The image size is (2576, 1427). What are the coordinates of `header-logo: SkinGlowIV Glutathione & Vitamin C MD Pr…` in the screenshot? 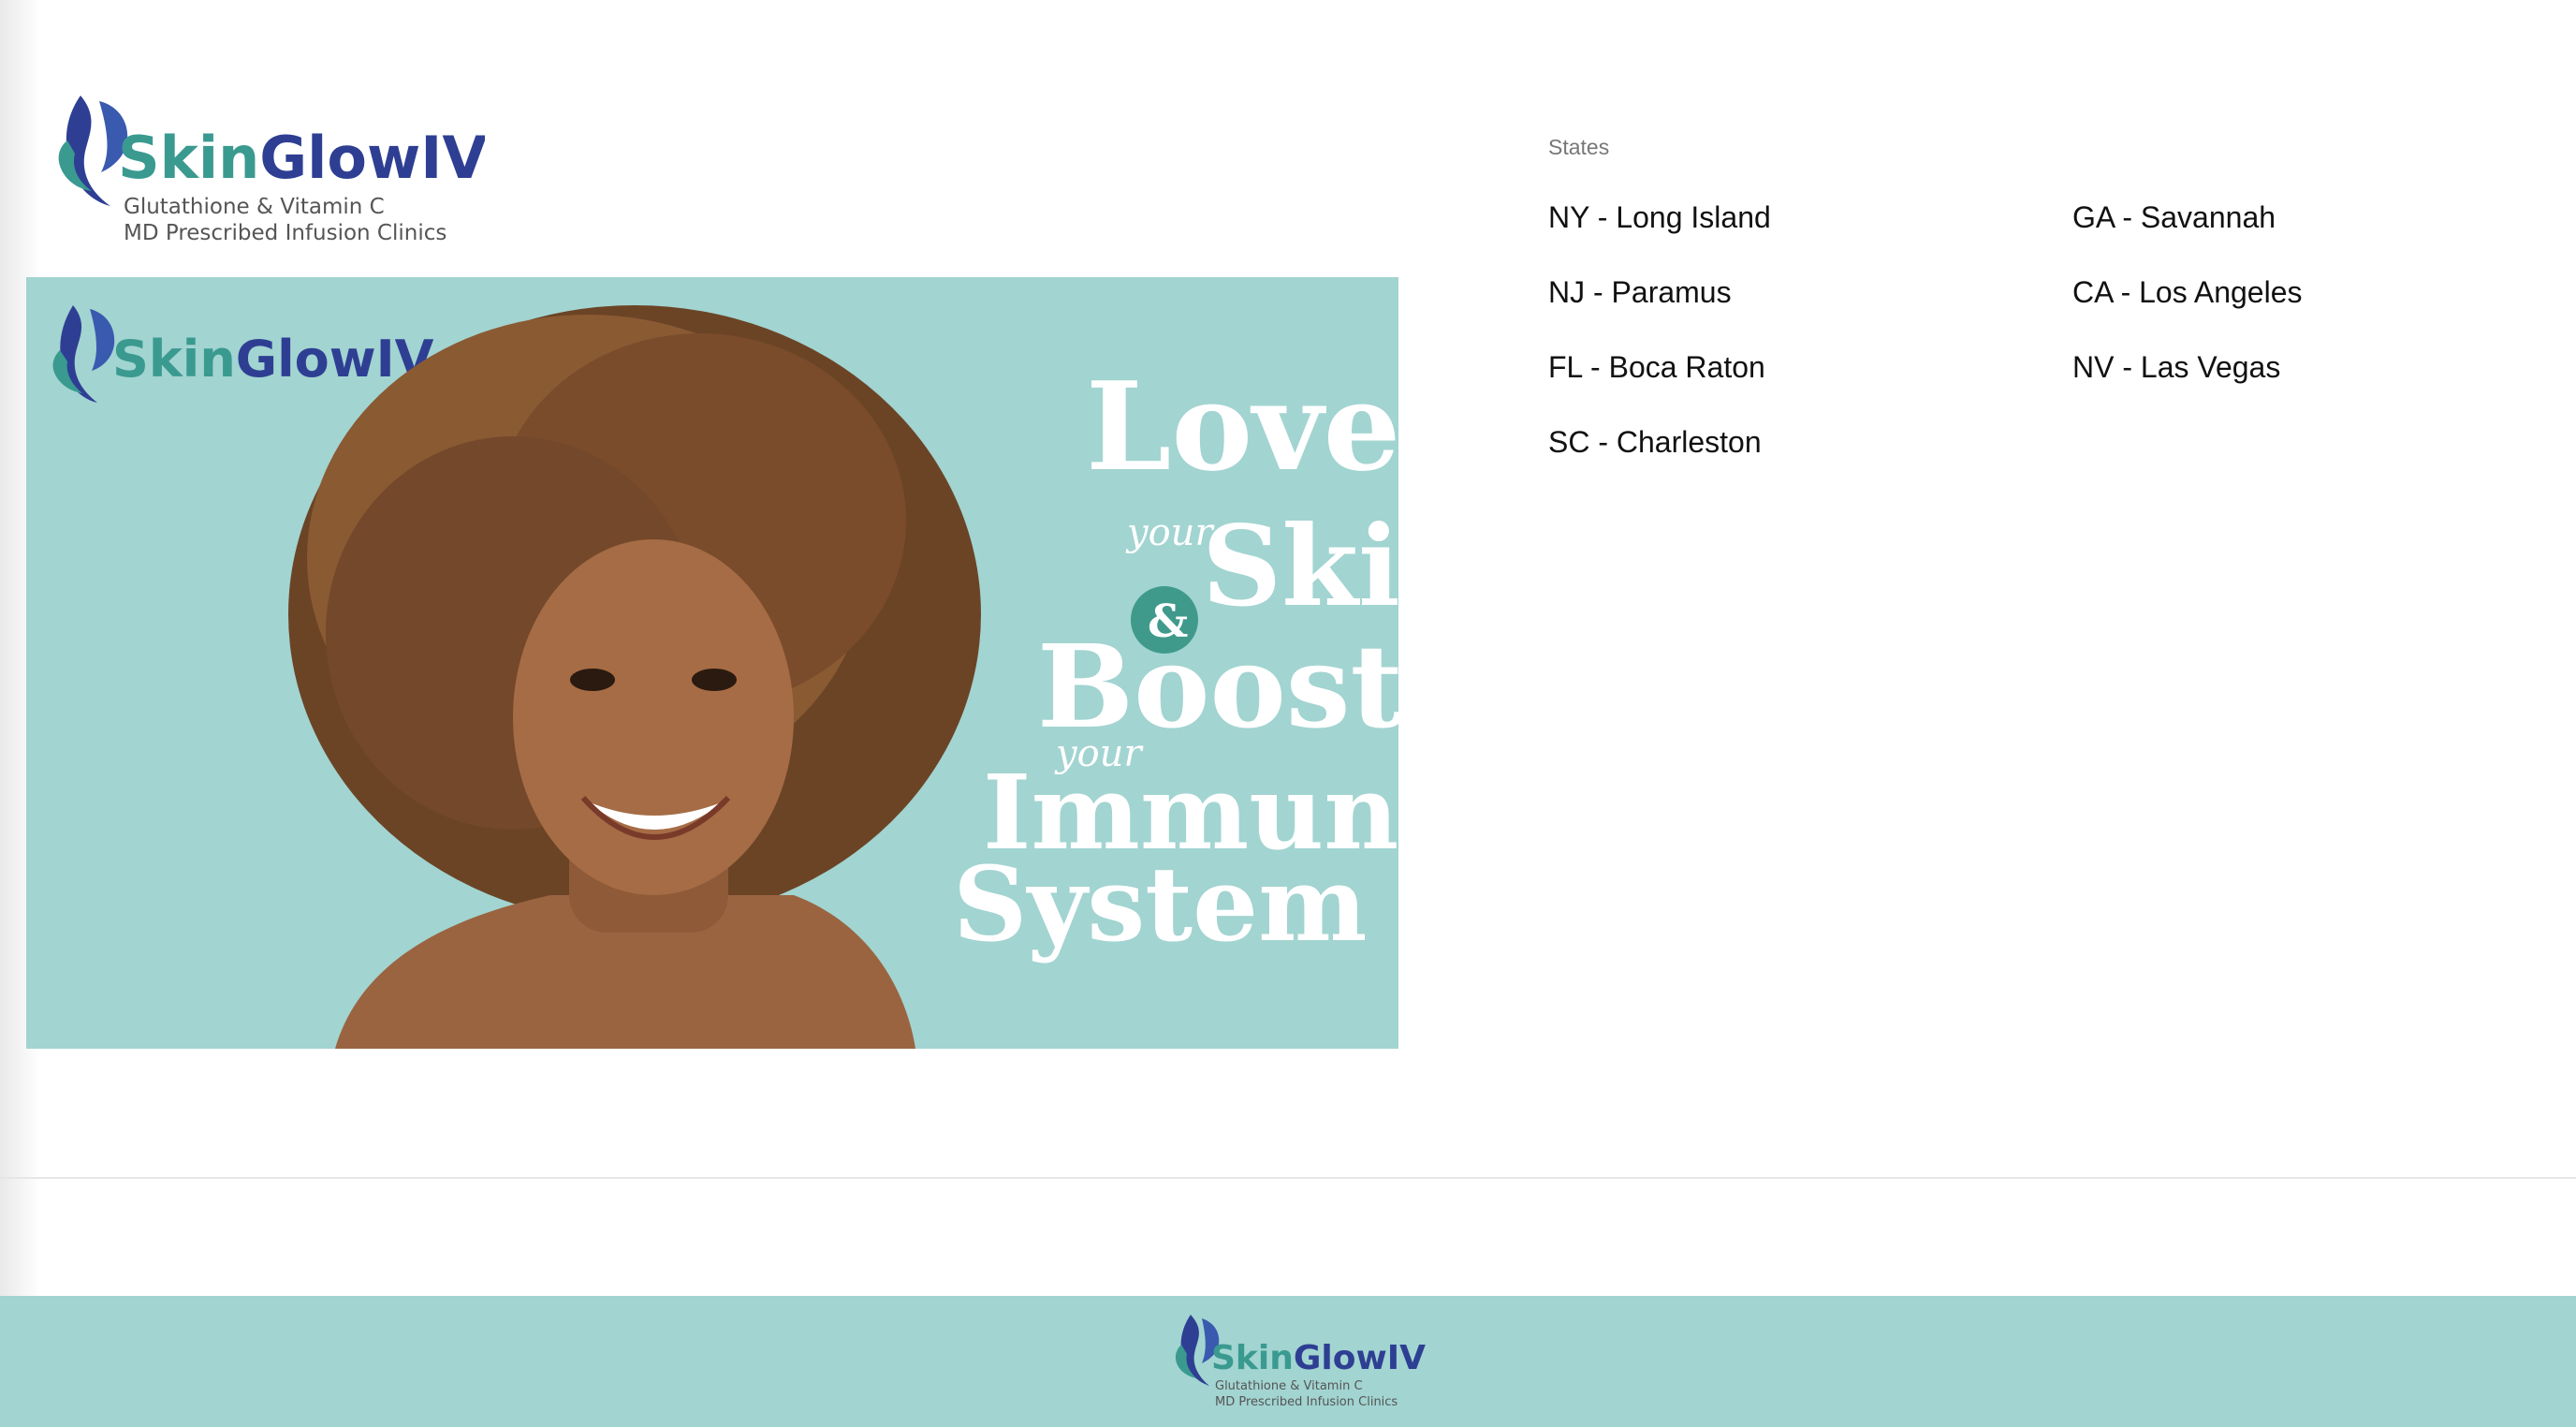 It's located at (269, 170).